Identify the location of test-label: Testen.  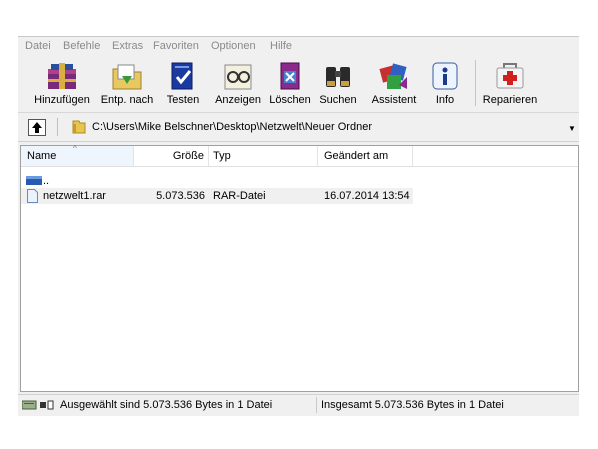
(183, 100).